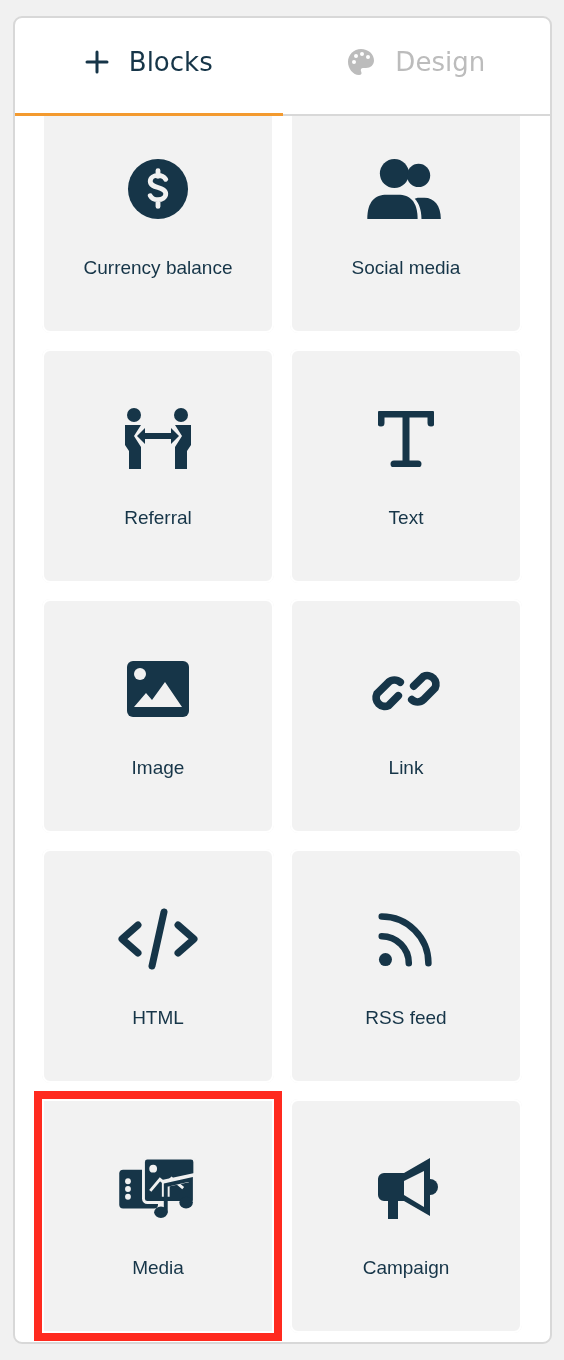 This screenshot has height=1360, width=564. What do you see at coordinates (158, 1216) in the screenshot?
I see `block-tile: Media` at bounding box center [158, 1216].